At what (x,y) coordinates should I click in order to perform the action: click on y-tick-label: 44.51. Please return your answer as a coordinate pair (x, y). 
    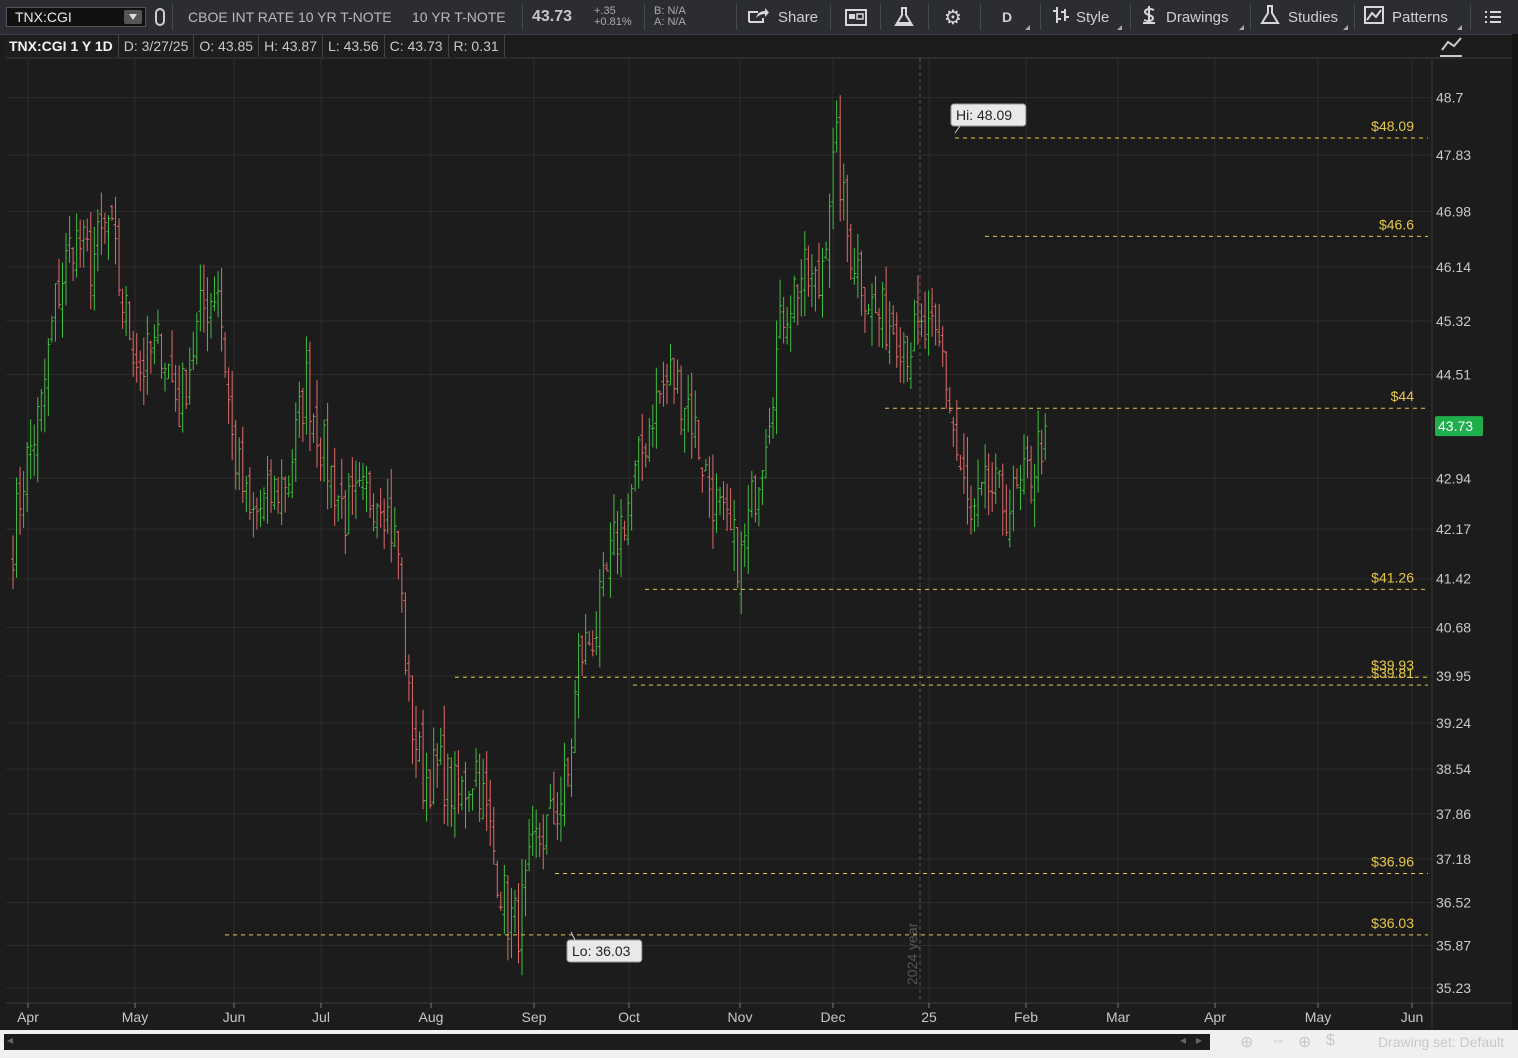
    Looking at the image, I should click on (1453, 375).